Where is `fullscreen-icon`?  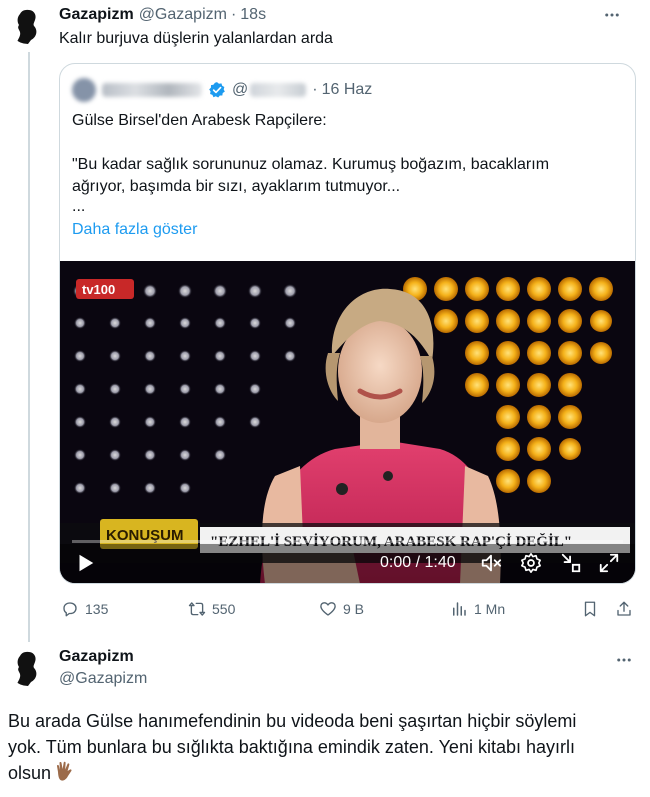 fullscreen-icon is located at coordinates (609, 563).